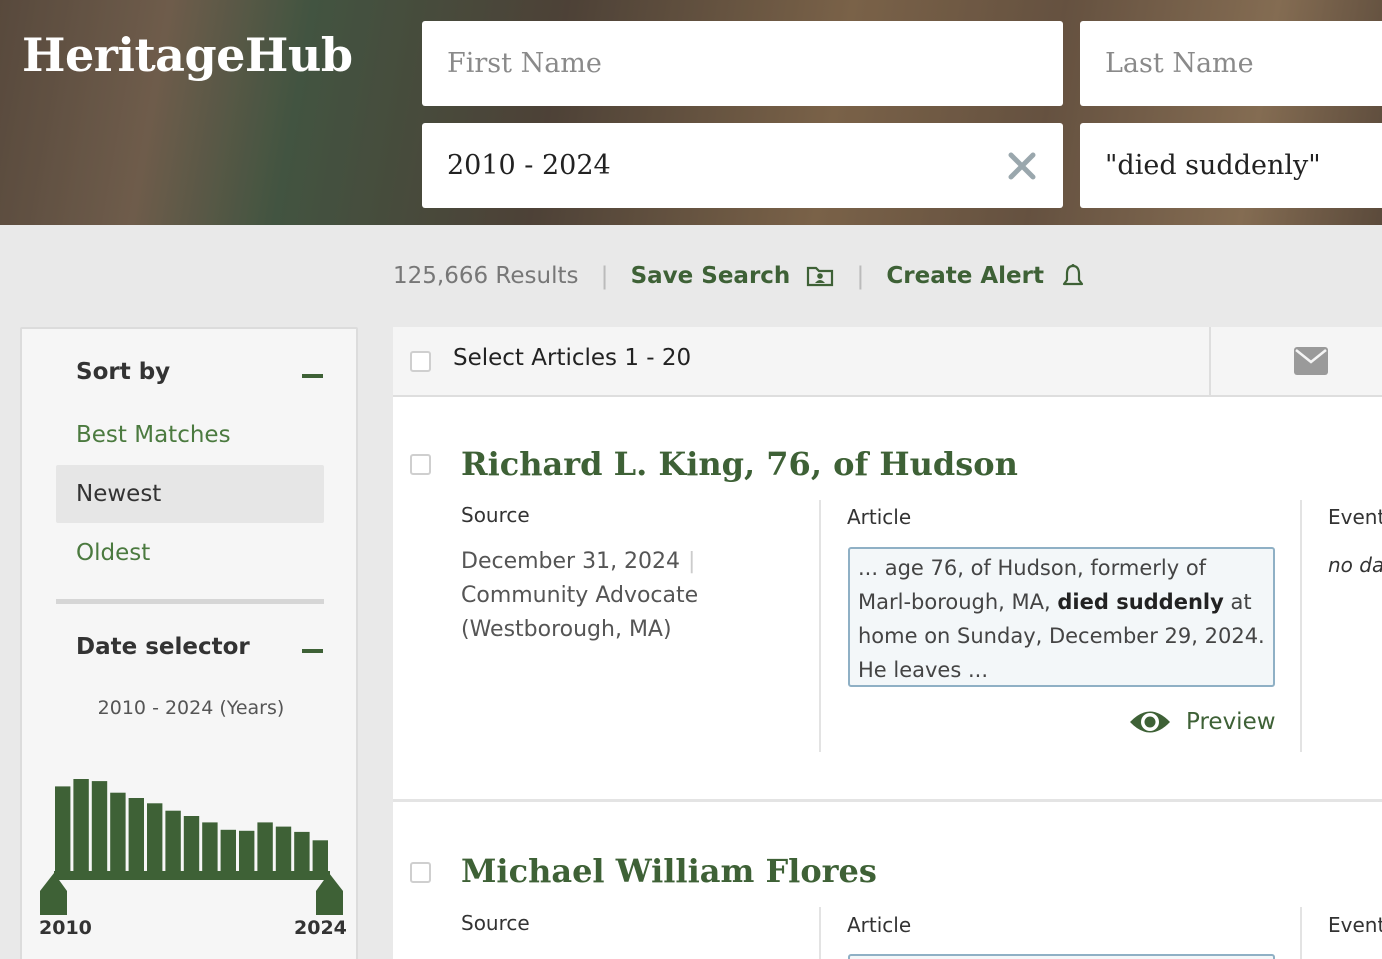  What do you see at coordinates (742, 165) in the screenshot?
I see `date-range-input: 2010 - 2024` at bounding box center [742, 165].